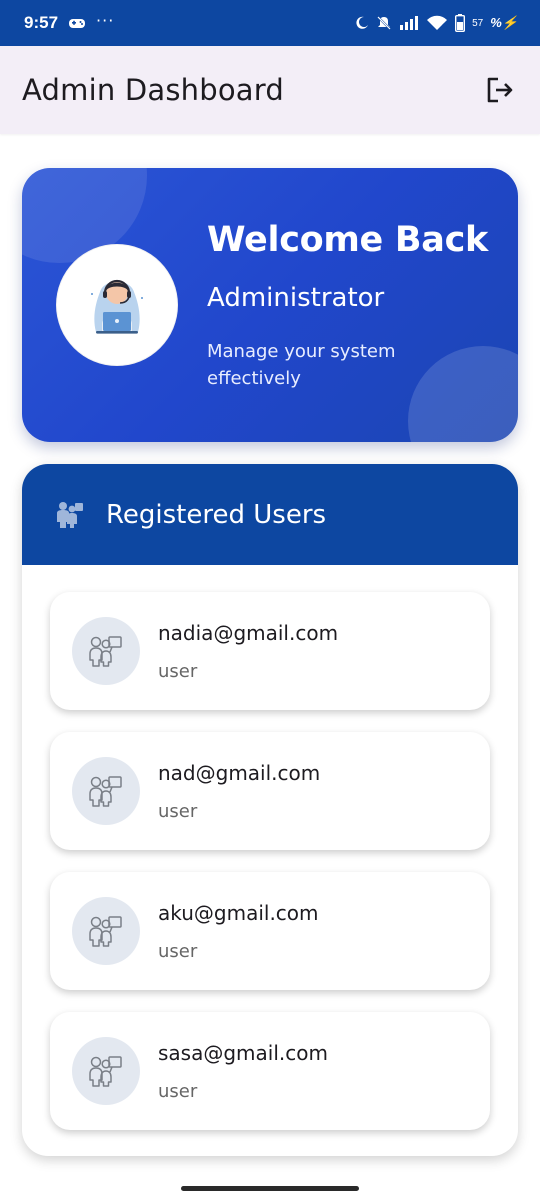  I want to click on gamepad-icon, so click(77, 23).